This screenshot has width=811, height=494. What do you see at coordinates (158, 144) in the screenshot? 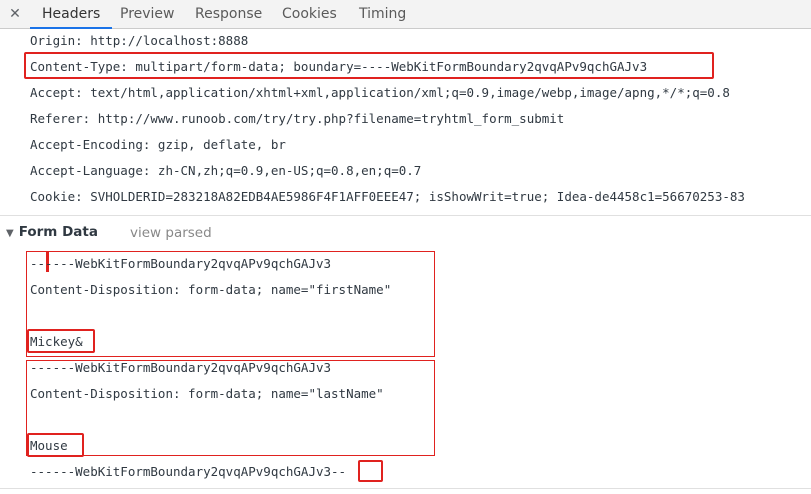
I see `header-accept-encoding: Accept-Encoding: gzip, deflate, br` at bounding box center [158, 144].